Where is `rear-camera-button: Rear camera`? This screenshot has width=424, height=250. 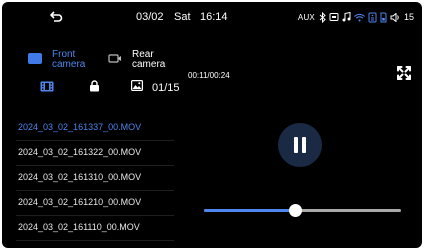
rear-camera-button: Rear camera is located at coordinates (140, 60).